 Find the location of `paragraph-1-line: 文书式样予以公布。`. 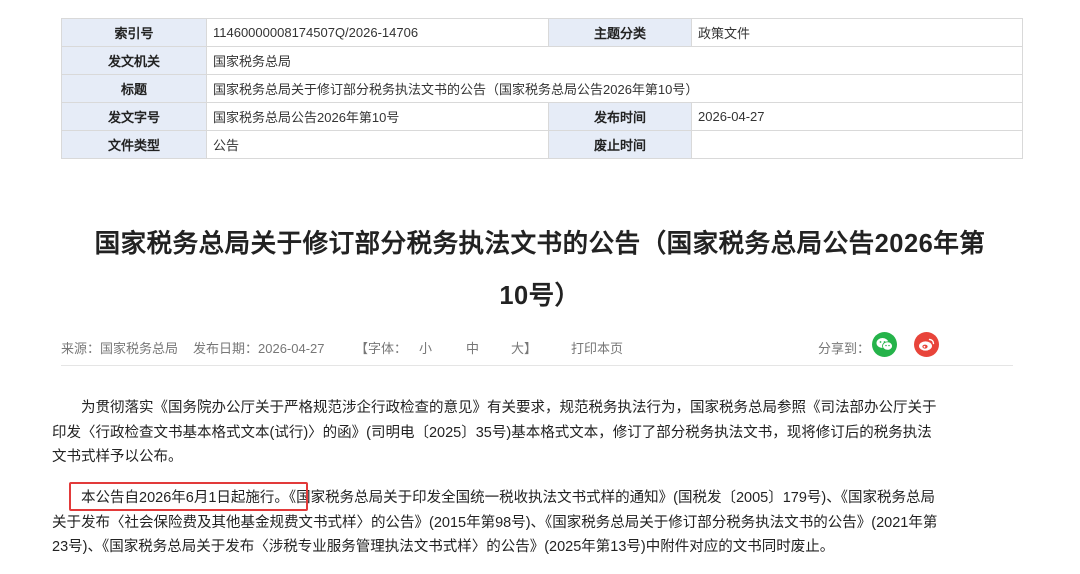

paragraph-1-line: 文书式样予以公布。 is located at coordinates (117, 457).